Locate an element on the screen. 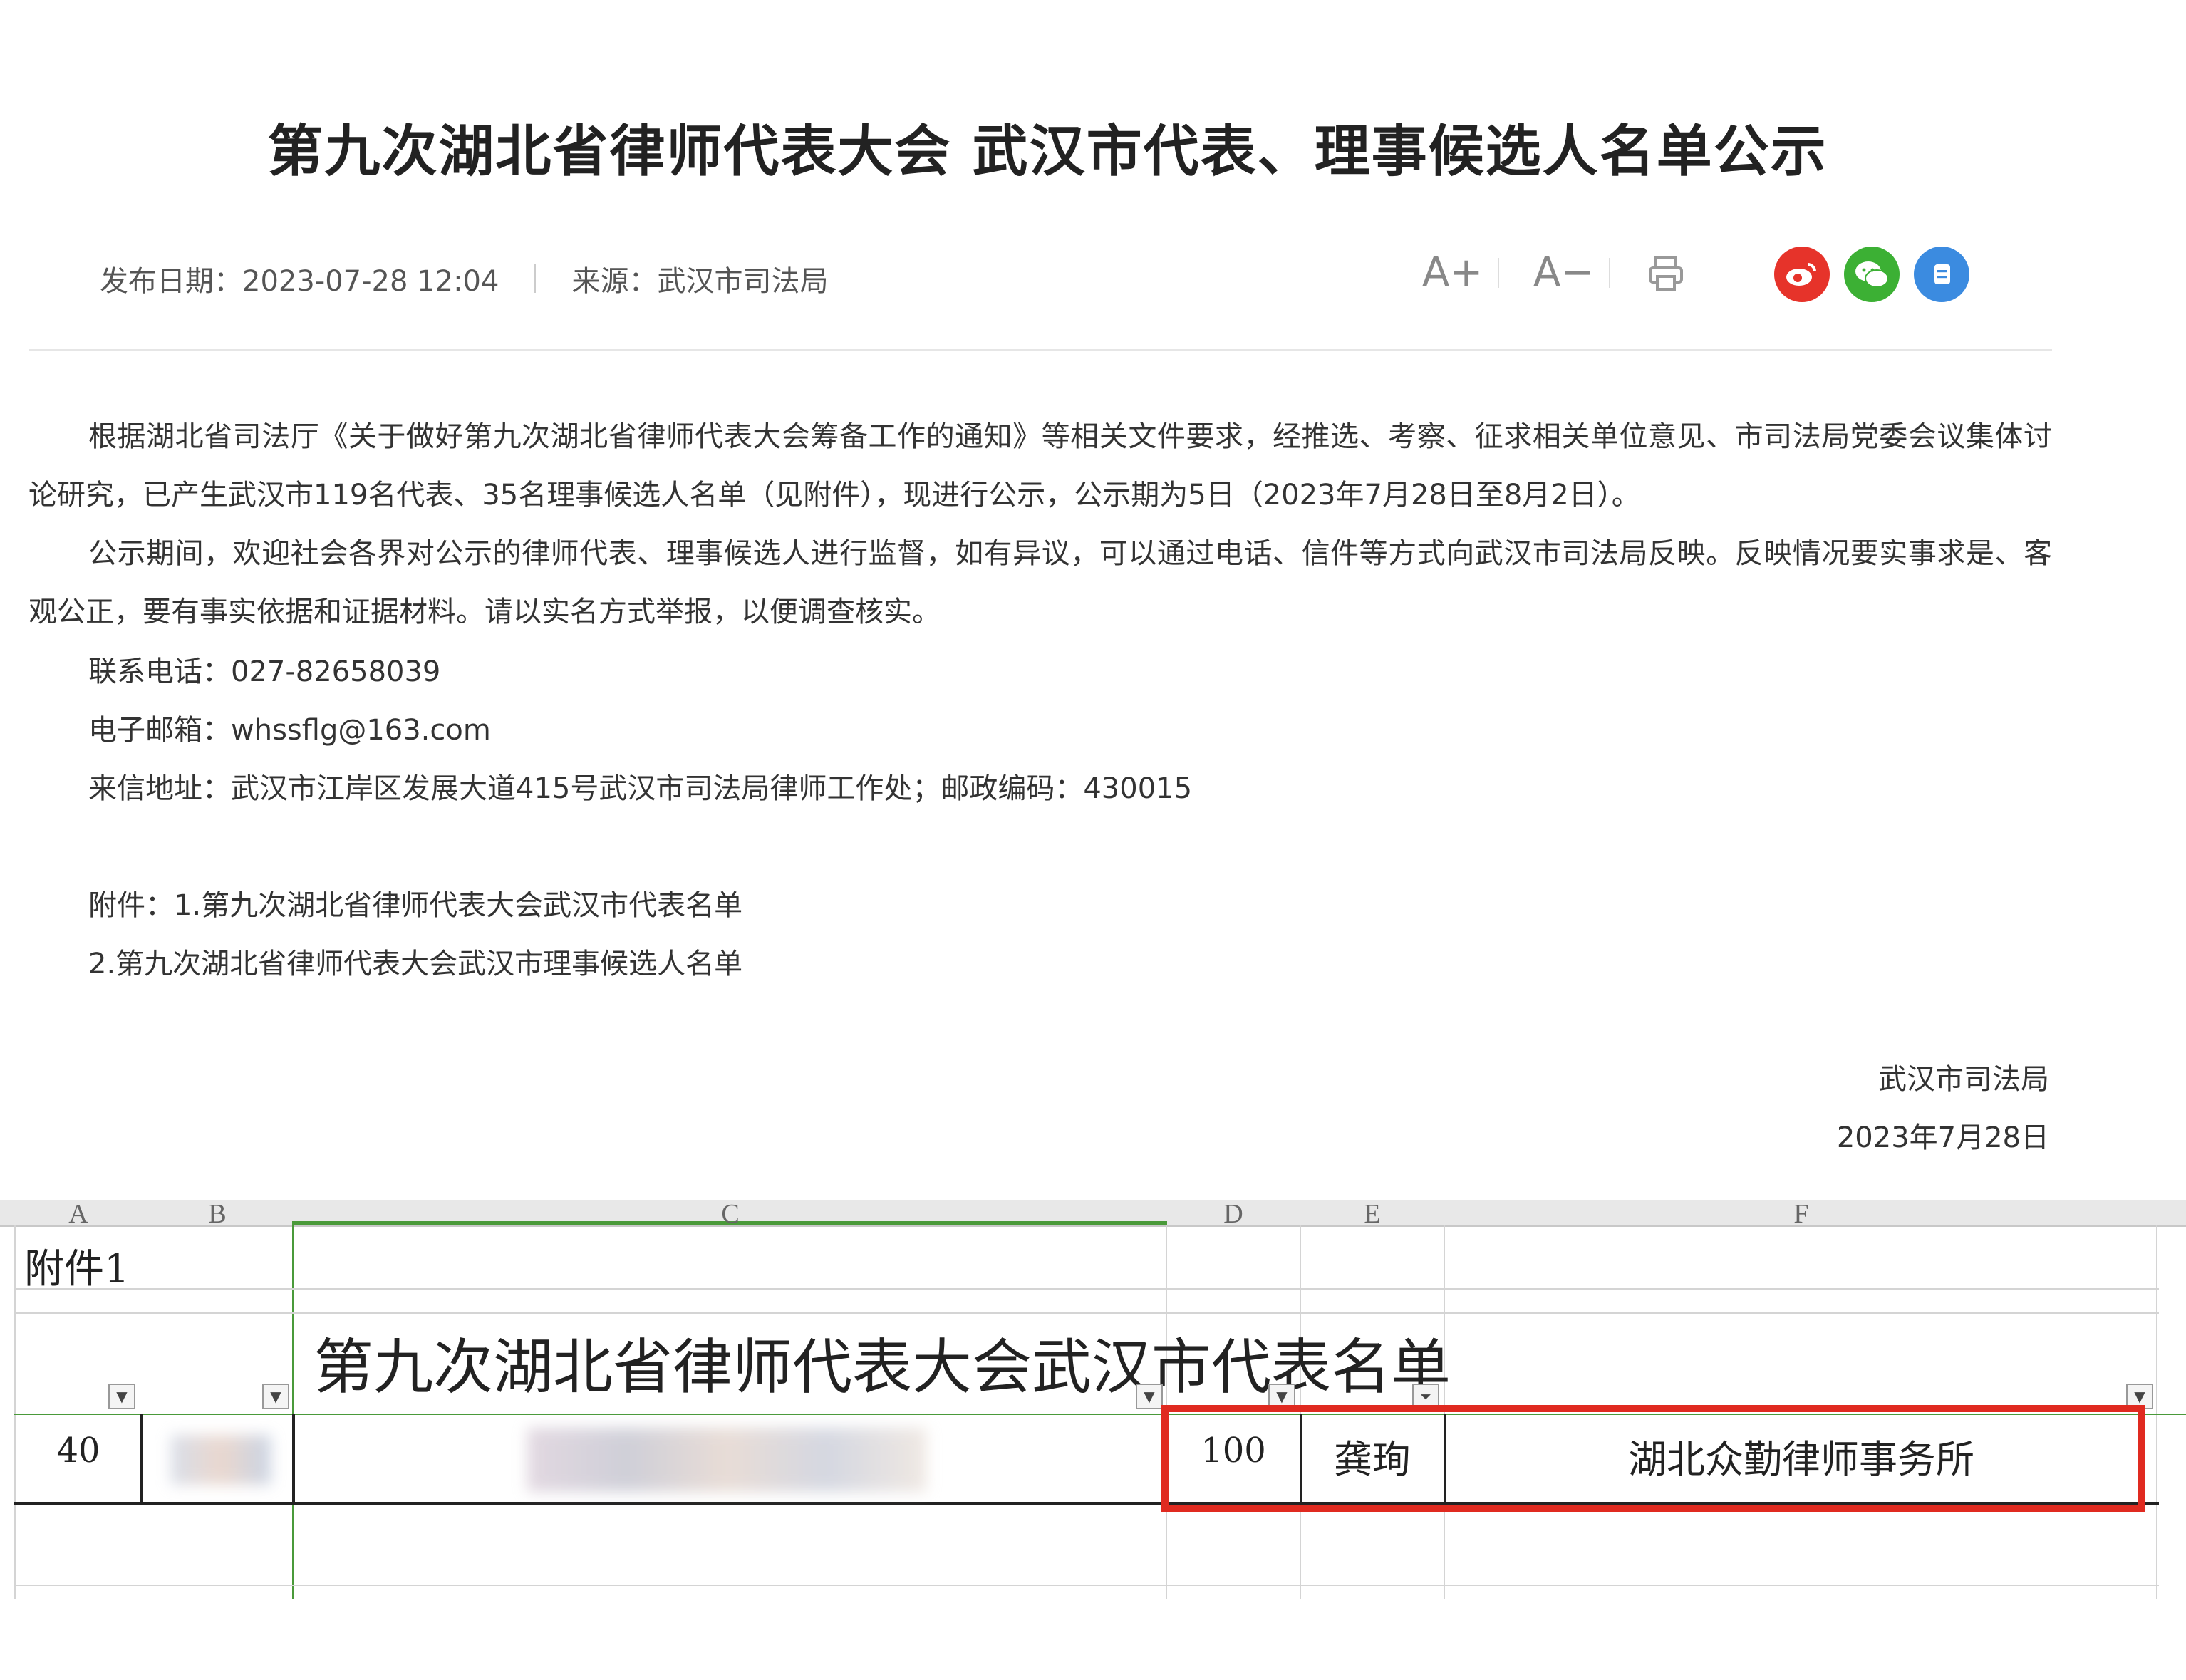 Image resolution: width=2186 pixels, height=1680 pixels. sign-date: 2023年7月28日 is located at coordinates (1943, 1137).